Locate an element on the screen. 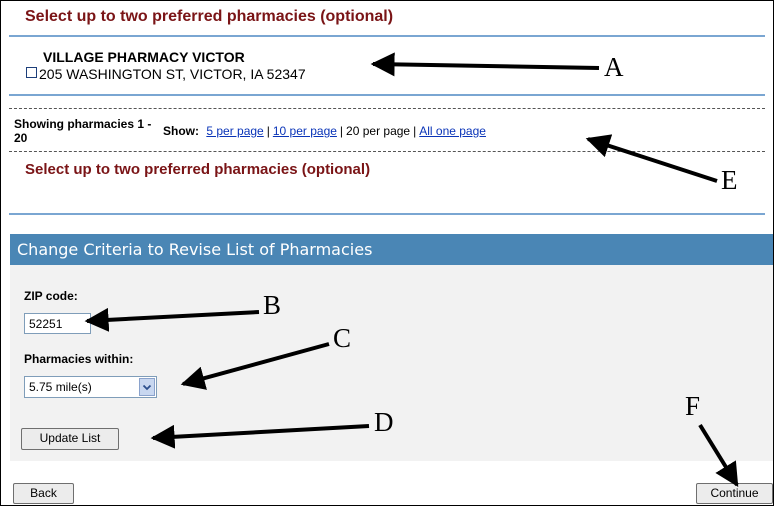 This screenshot has width=776, height=508. dropdown-button is located at coordinates (147, 387).